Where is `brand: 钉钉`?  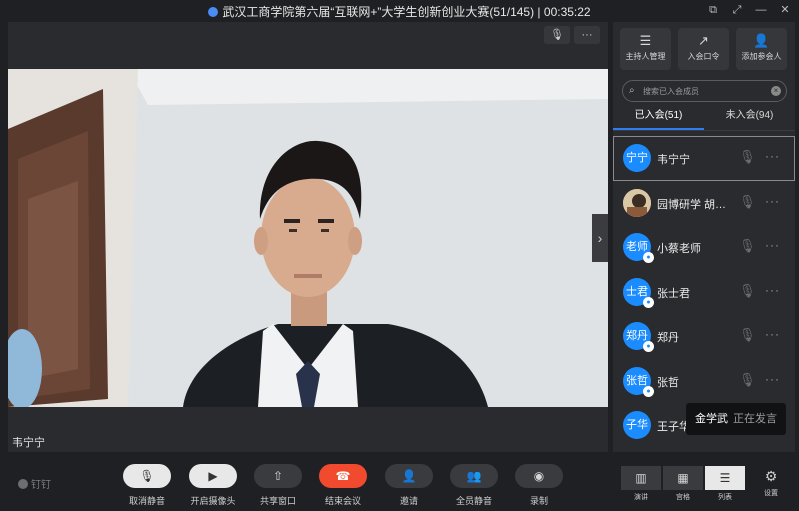 brand: 钉钉 is located at coordinates (34, 483).